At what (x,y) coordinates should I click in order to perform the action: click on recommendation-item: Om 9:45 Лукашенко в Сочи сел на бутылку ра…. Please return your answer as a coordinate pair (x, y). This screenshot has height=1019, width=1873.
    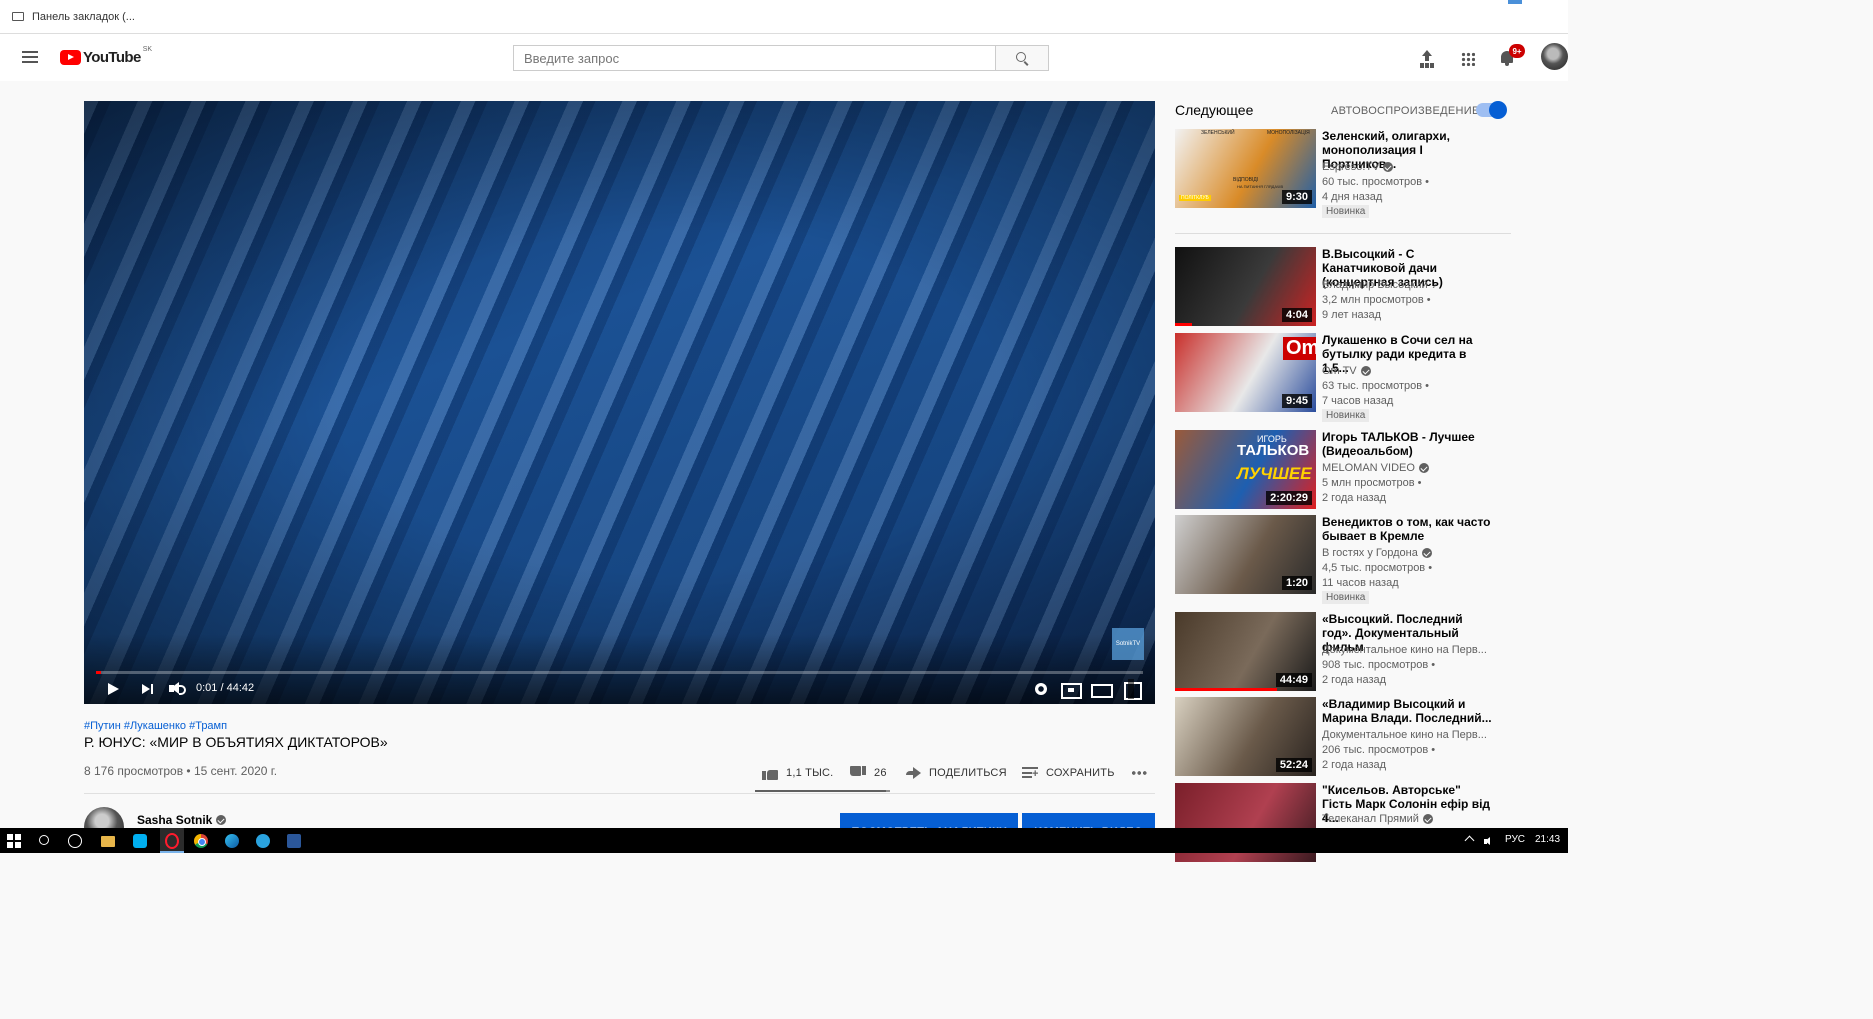
    Looking at the image, I should click on (1345, 377).